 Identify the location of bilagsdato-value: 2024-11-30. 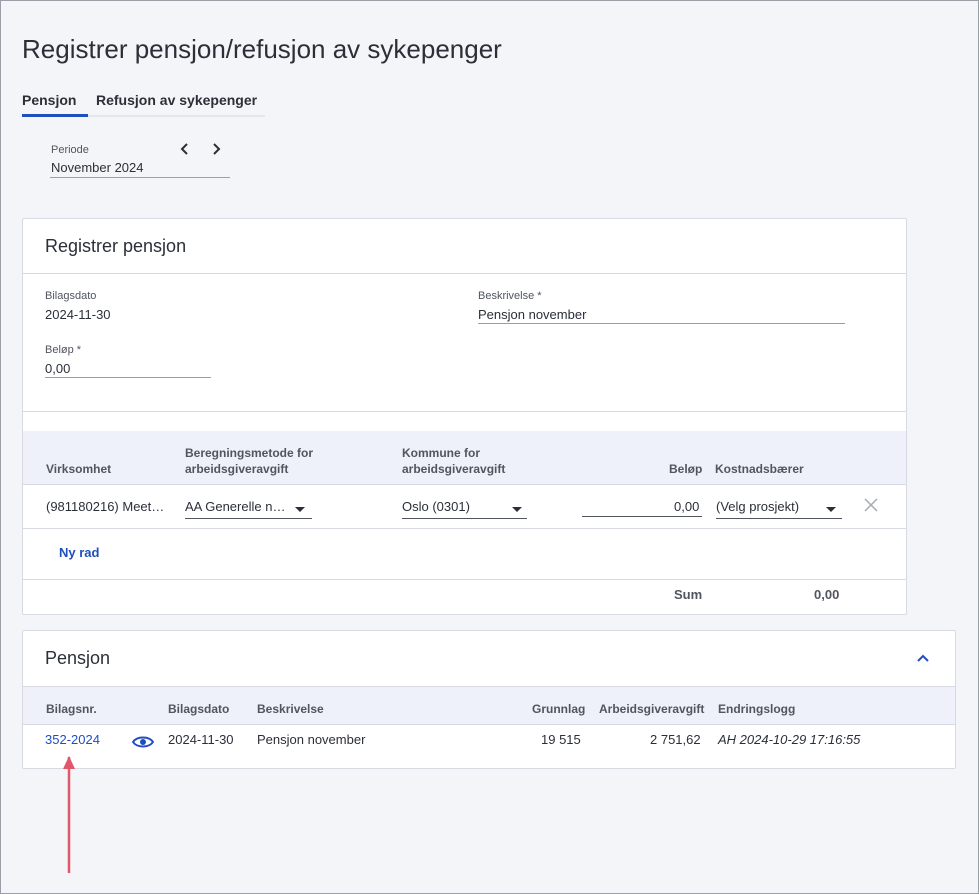
(78, 314).